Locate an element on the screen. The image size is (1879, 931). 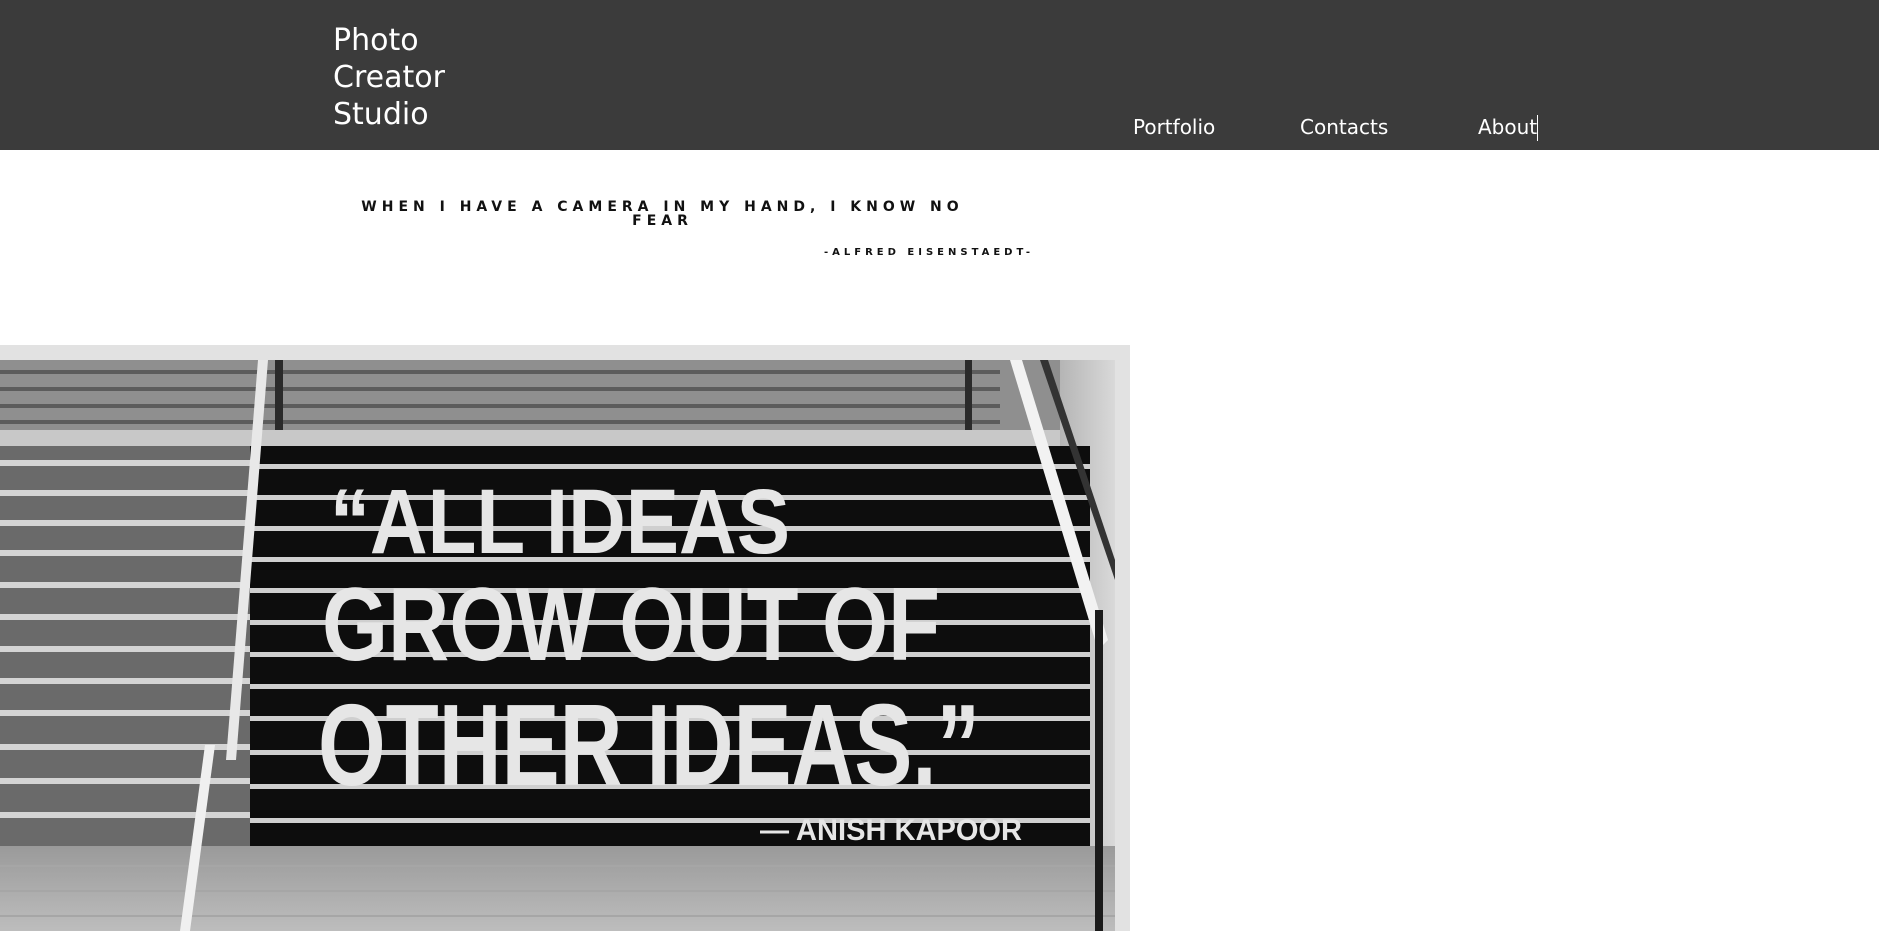
hero-quote-line-1: “ALL IDEAS is located at coordinates (560, 522).